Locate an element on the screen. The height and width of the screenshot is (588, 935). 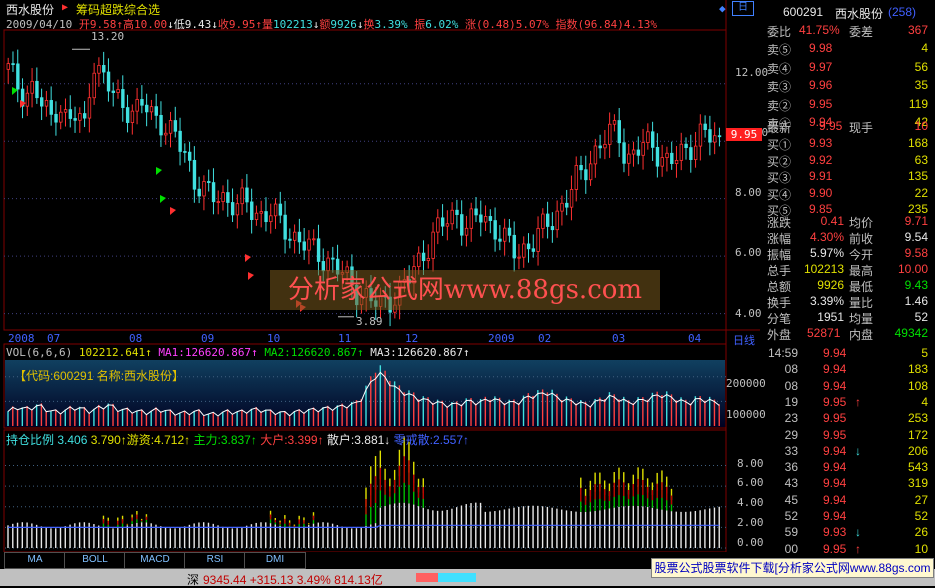
info-low-label: 低 is located at coordinates (179, 24).